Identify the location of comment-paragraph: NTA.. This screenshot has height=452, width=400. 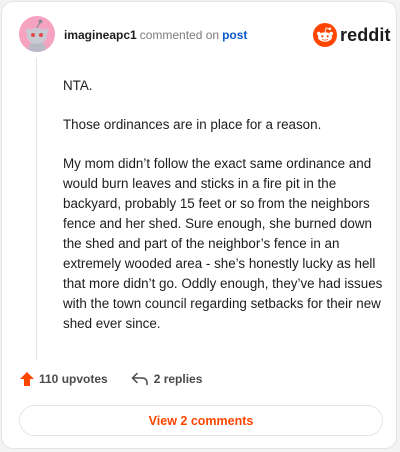
(78, 85).